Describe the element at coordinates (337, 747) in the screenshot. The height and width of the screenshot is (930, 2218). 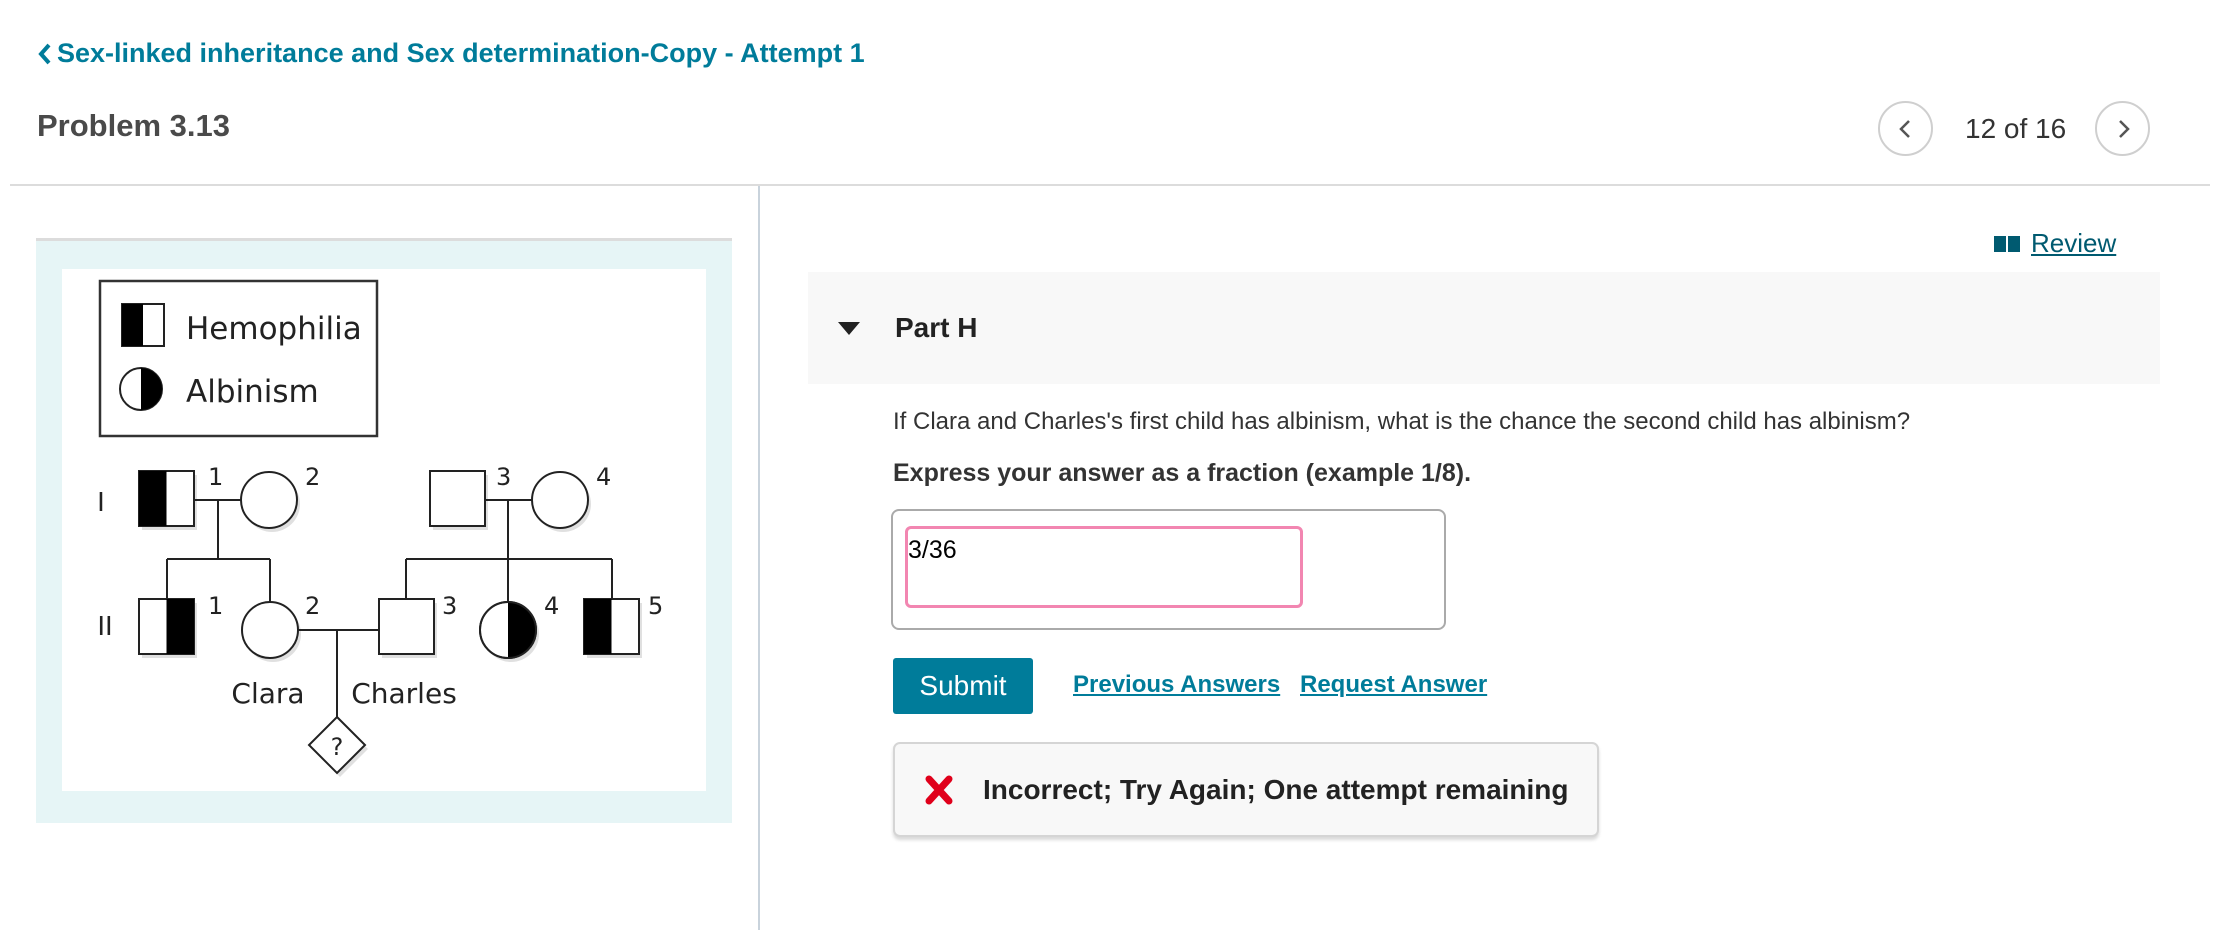
I see `offspring-question-mark: ?` at that location.